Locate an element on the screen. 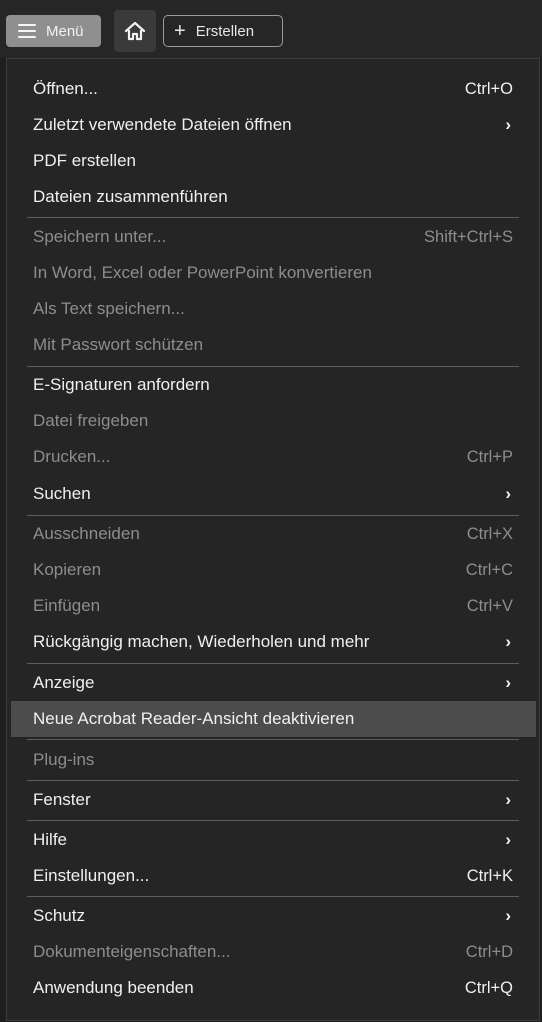  shortcut-label: Ctrl+D is located at coordinates (489, 951).